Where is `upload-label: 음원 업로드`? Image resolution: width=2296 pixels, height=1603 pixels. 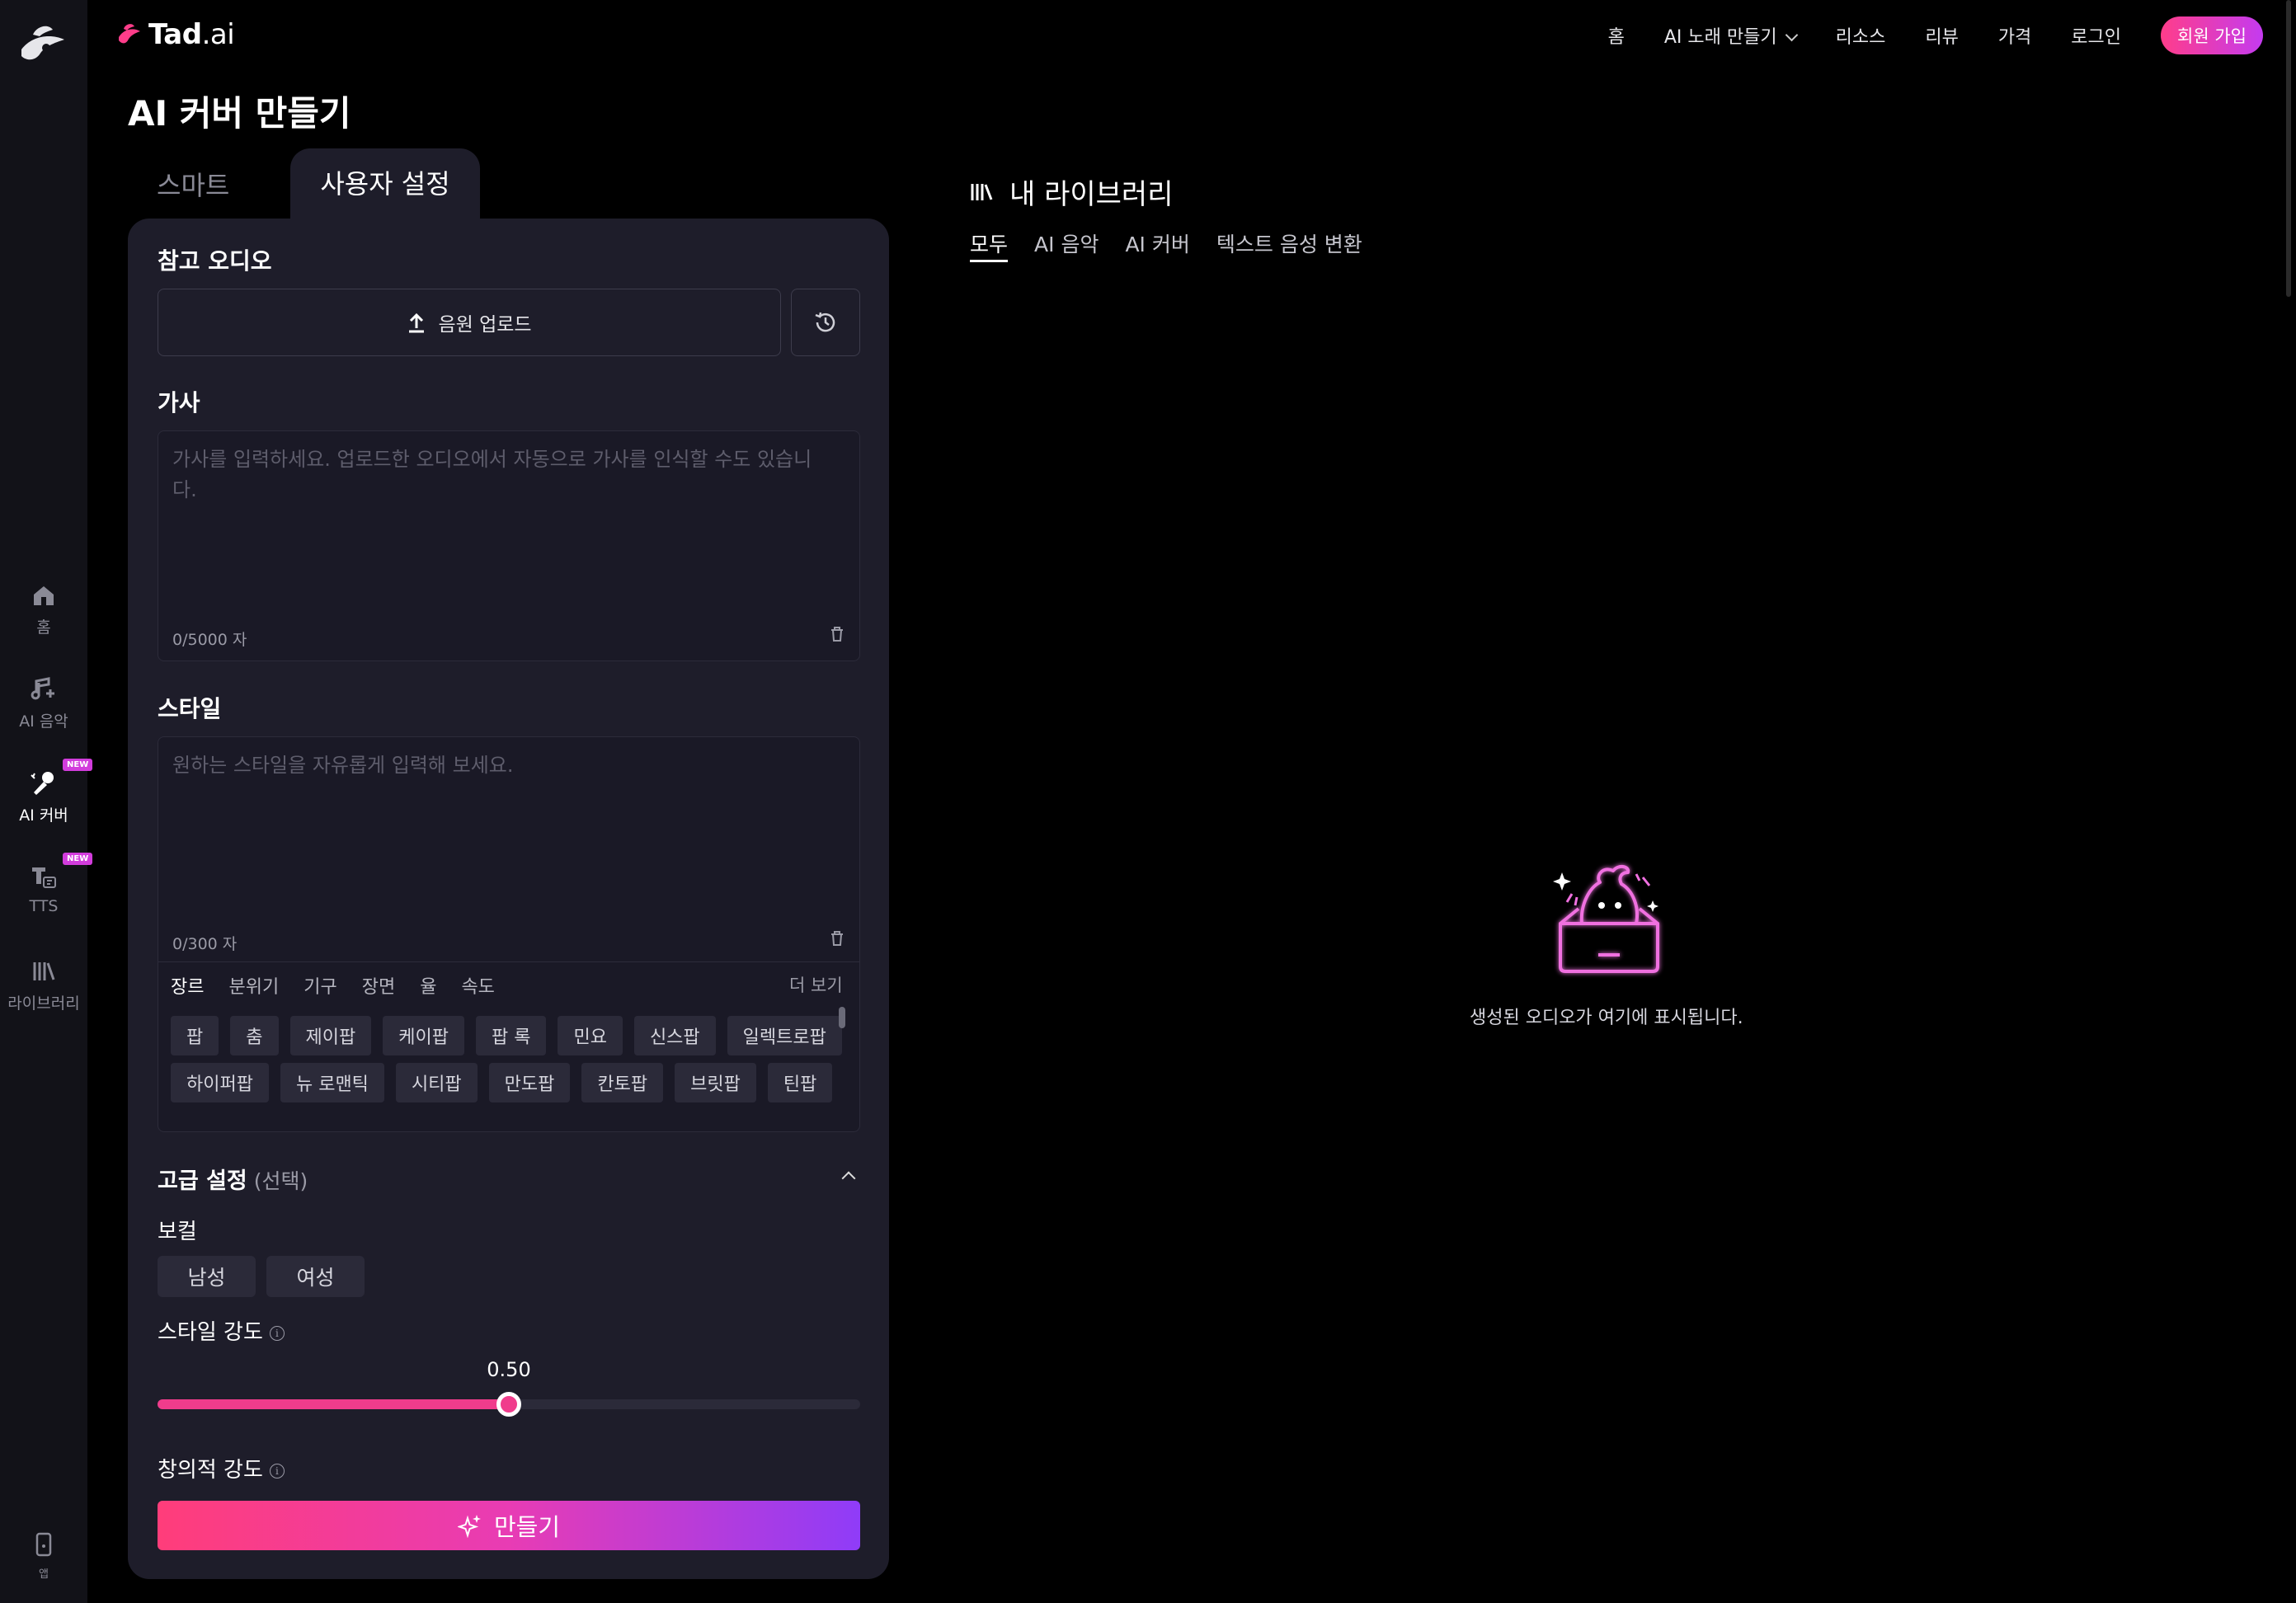 upload-label: 음원 업로드 is located at coordinates (485, 325).